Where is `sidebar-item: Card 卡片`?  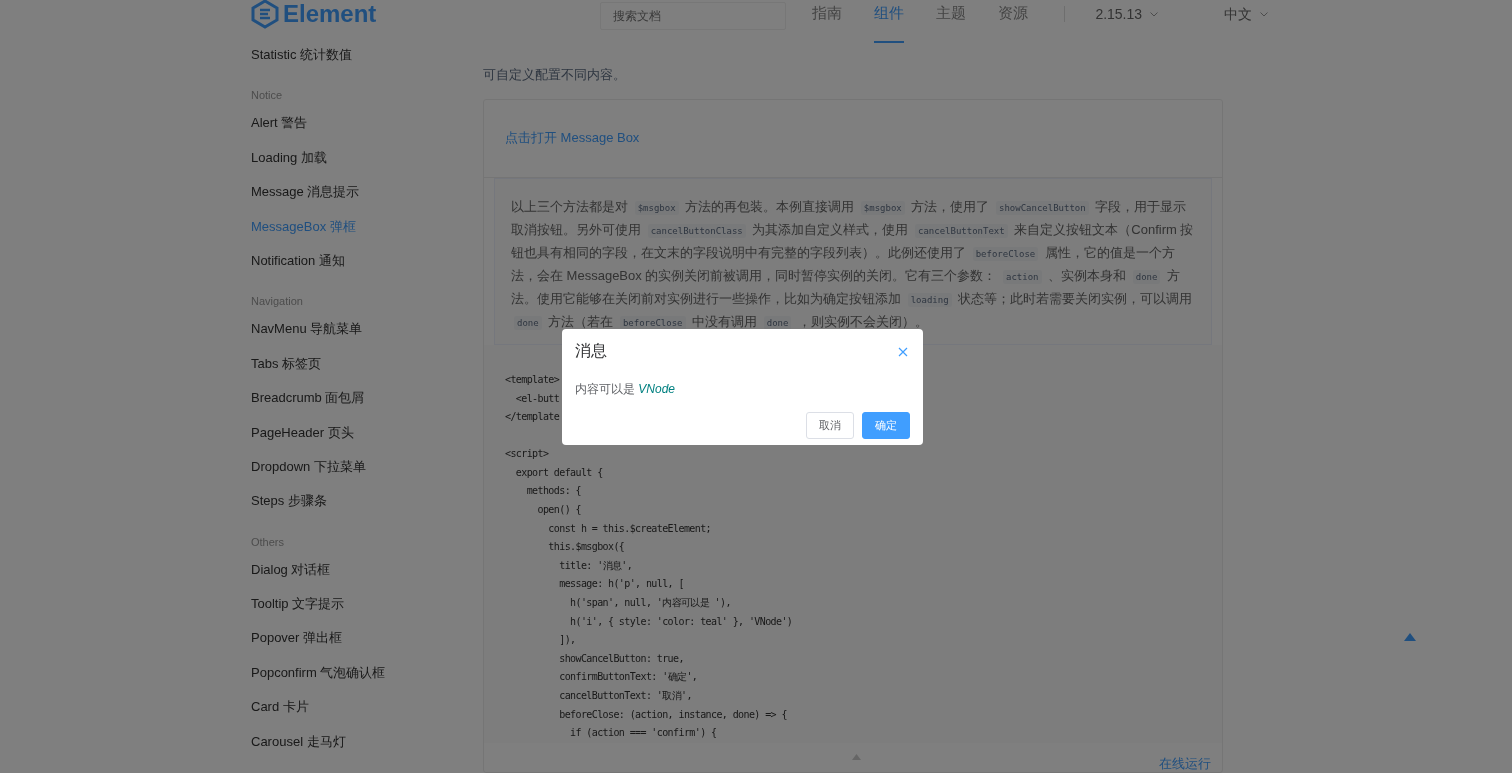 sidebar-item: Card 卡片 is located at coordinates (280, 717).